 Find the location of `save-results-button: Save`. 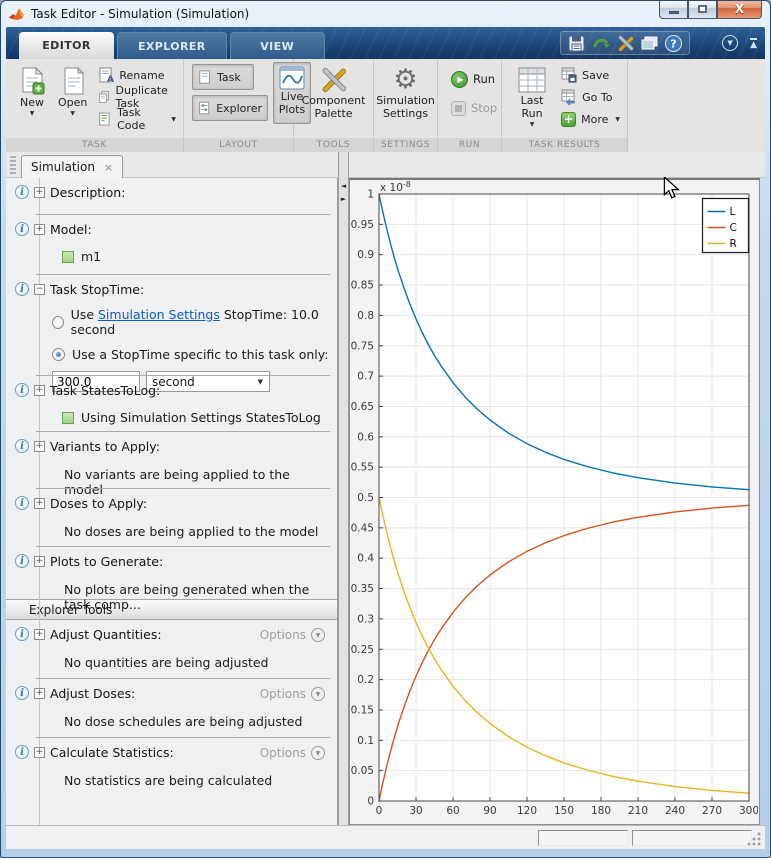

save-results-button: Save is located at coordinates (590, 75).